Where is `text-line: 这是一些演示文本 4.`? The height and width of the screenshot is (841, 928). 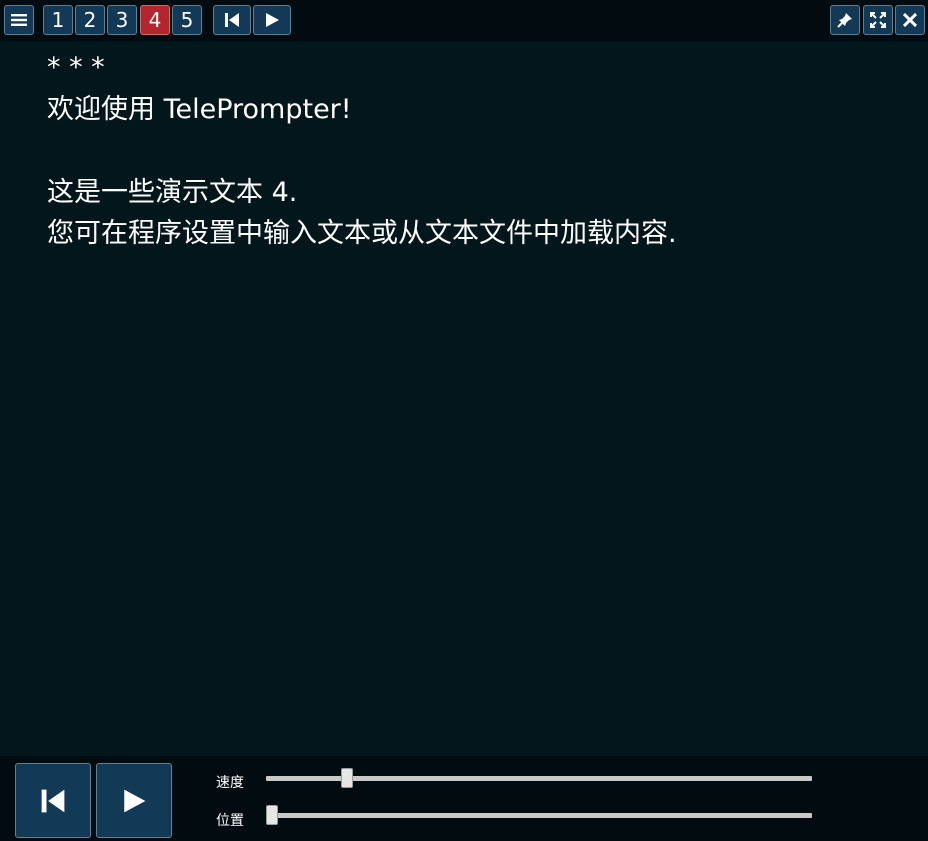
text-line: 这是一些演示文本 4. is located at coordinates (172, 192).